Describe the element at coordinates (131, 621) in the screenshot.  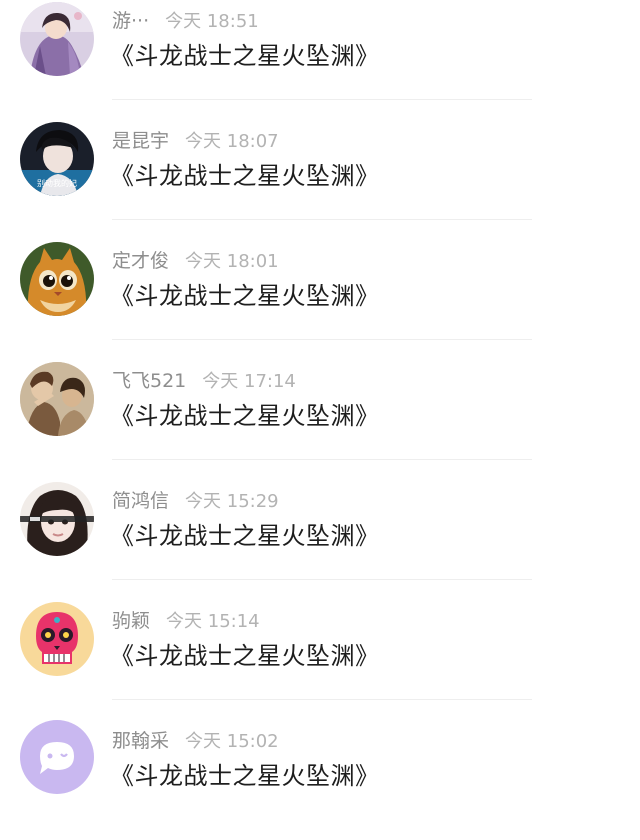
I see `comment-username: 驹颖` at that location.